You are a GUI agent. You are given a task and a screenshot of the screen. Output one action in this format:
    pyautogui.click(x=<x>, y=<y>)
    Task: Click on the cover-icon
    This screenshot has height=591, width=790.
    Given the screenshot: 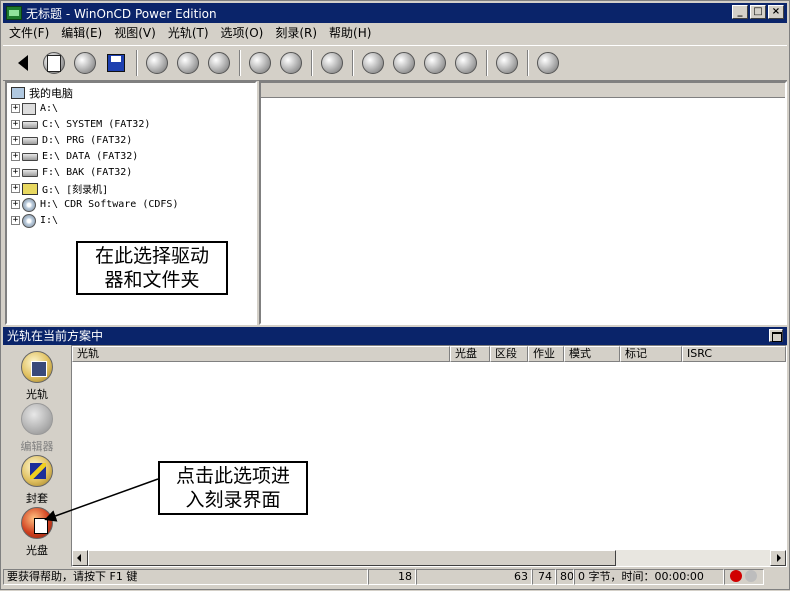 What is the action you would take?
    pyautogui.click(x=37, y=471)
    